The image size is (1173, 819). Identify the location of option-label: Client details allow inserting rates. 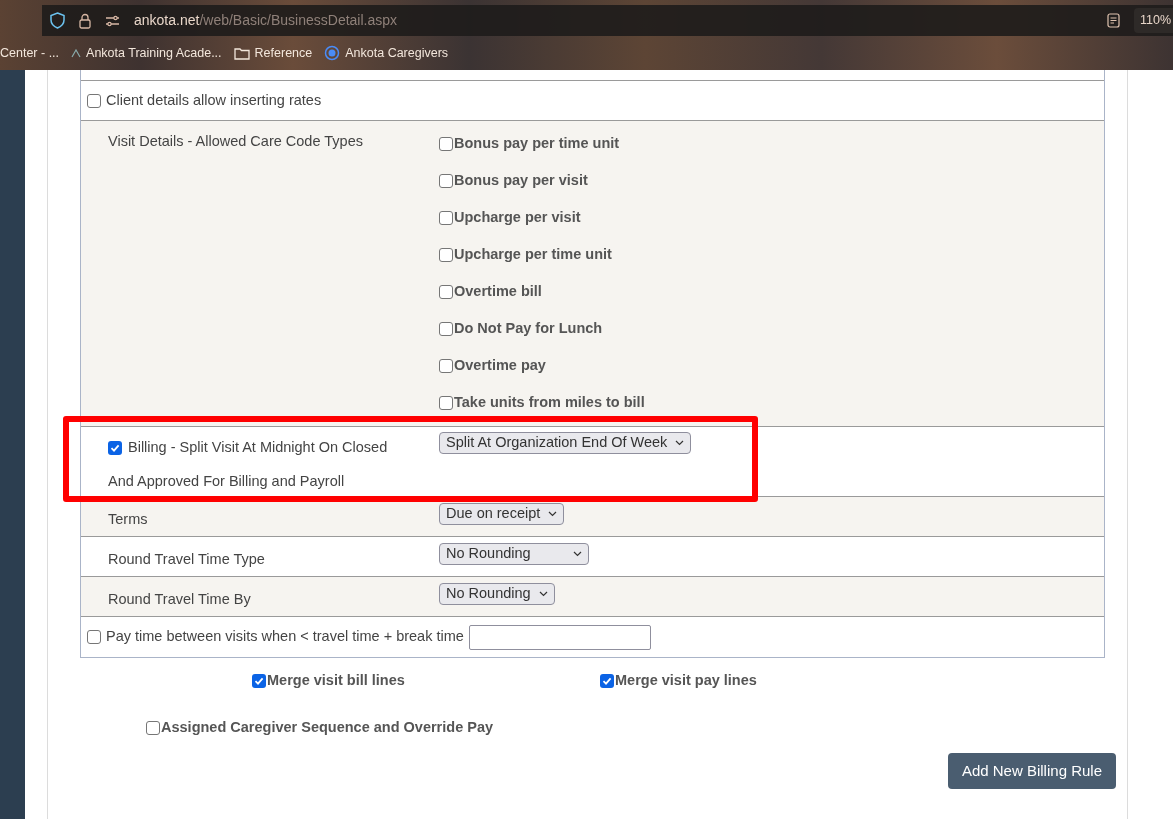
(214, 100).